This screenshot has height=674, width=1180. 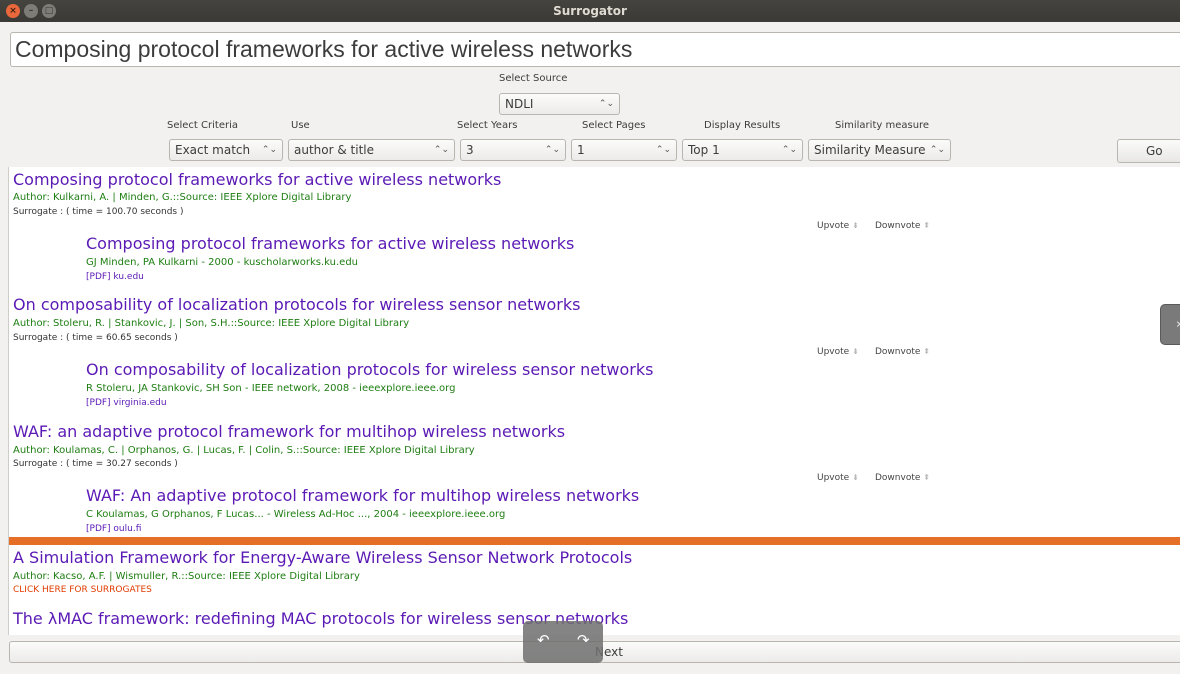 I want to click on criteria-select-value: Exact match, so click(x=213, y=150).